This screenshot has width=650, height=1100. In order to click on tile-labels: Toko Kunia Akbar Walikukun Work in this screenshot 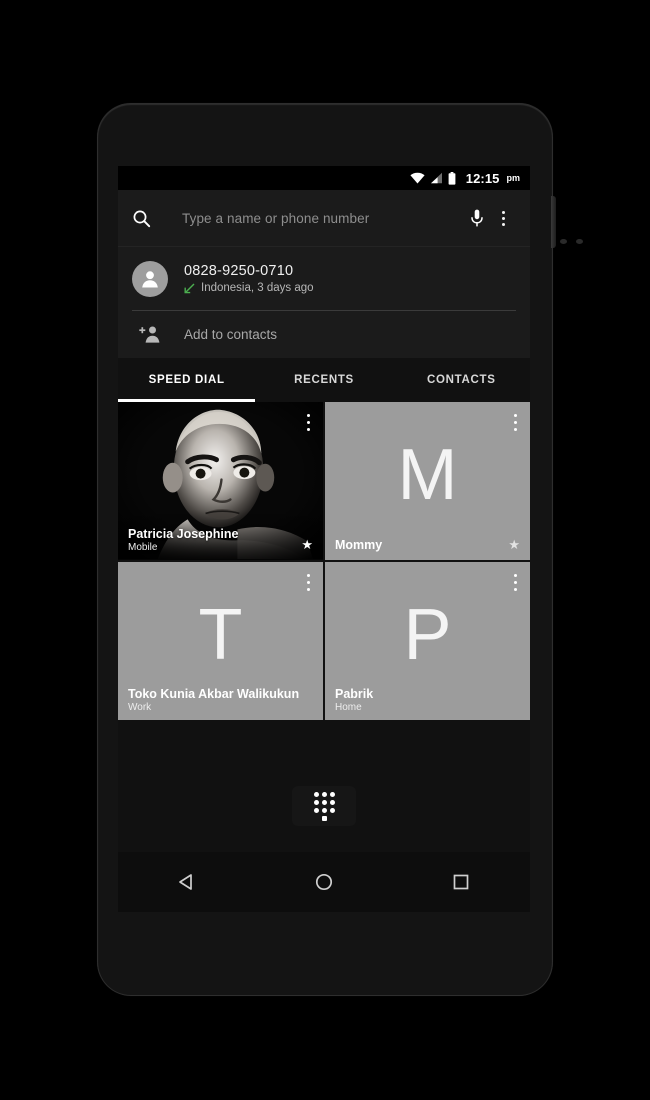, I will do `click(213, 700)`.